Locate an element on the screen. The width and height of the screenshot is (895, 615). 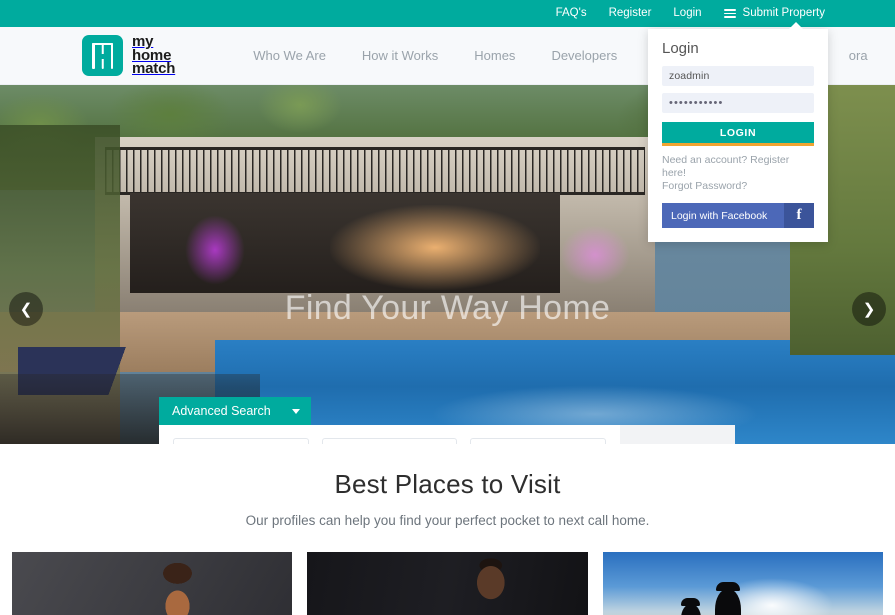
register-here-link: Need an account? Register here! is located at coordinates (738, 167).